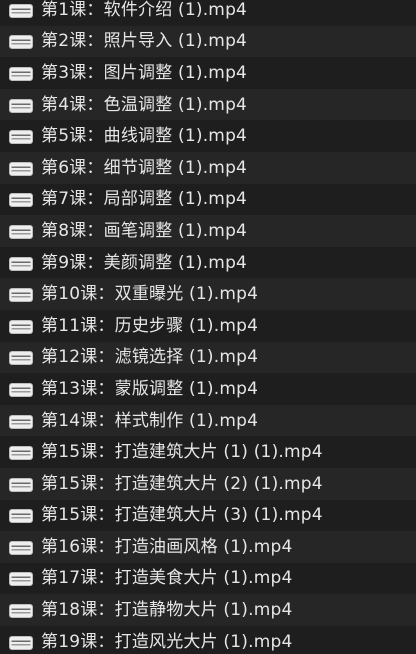 The image size is (416, 654). Describe the element at coordinates (167, 641) in the screenshot. I see `file-name: 第19课：打造风光大片 (1).mp4` at that location.